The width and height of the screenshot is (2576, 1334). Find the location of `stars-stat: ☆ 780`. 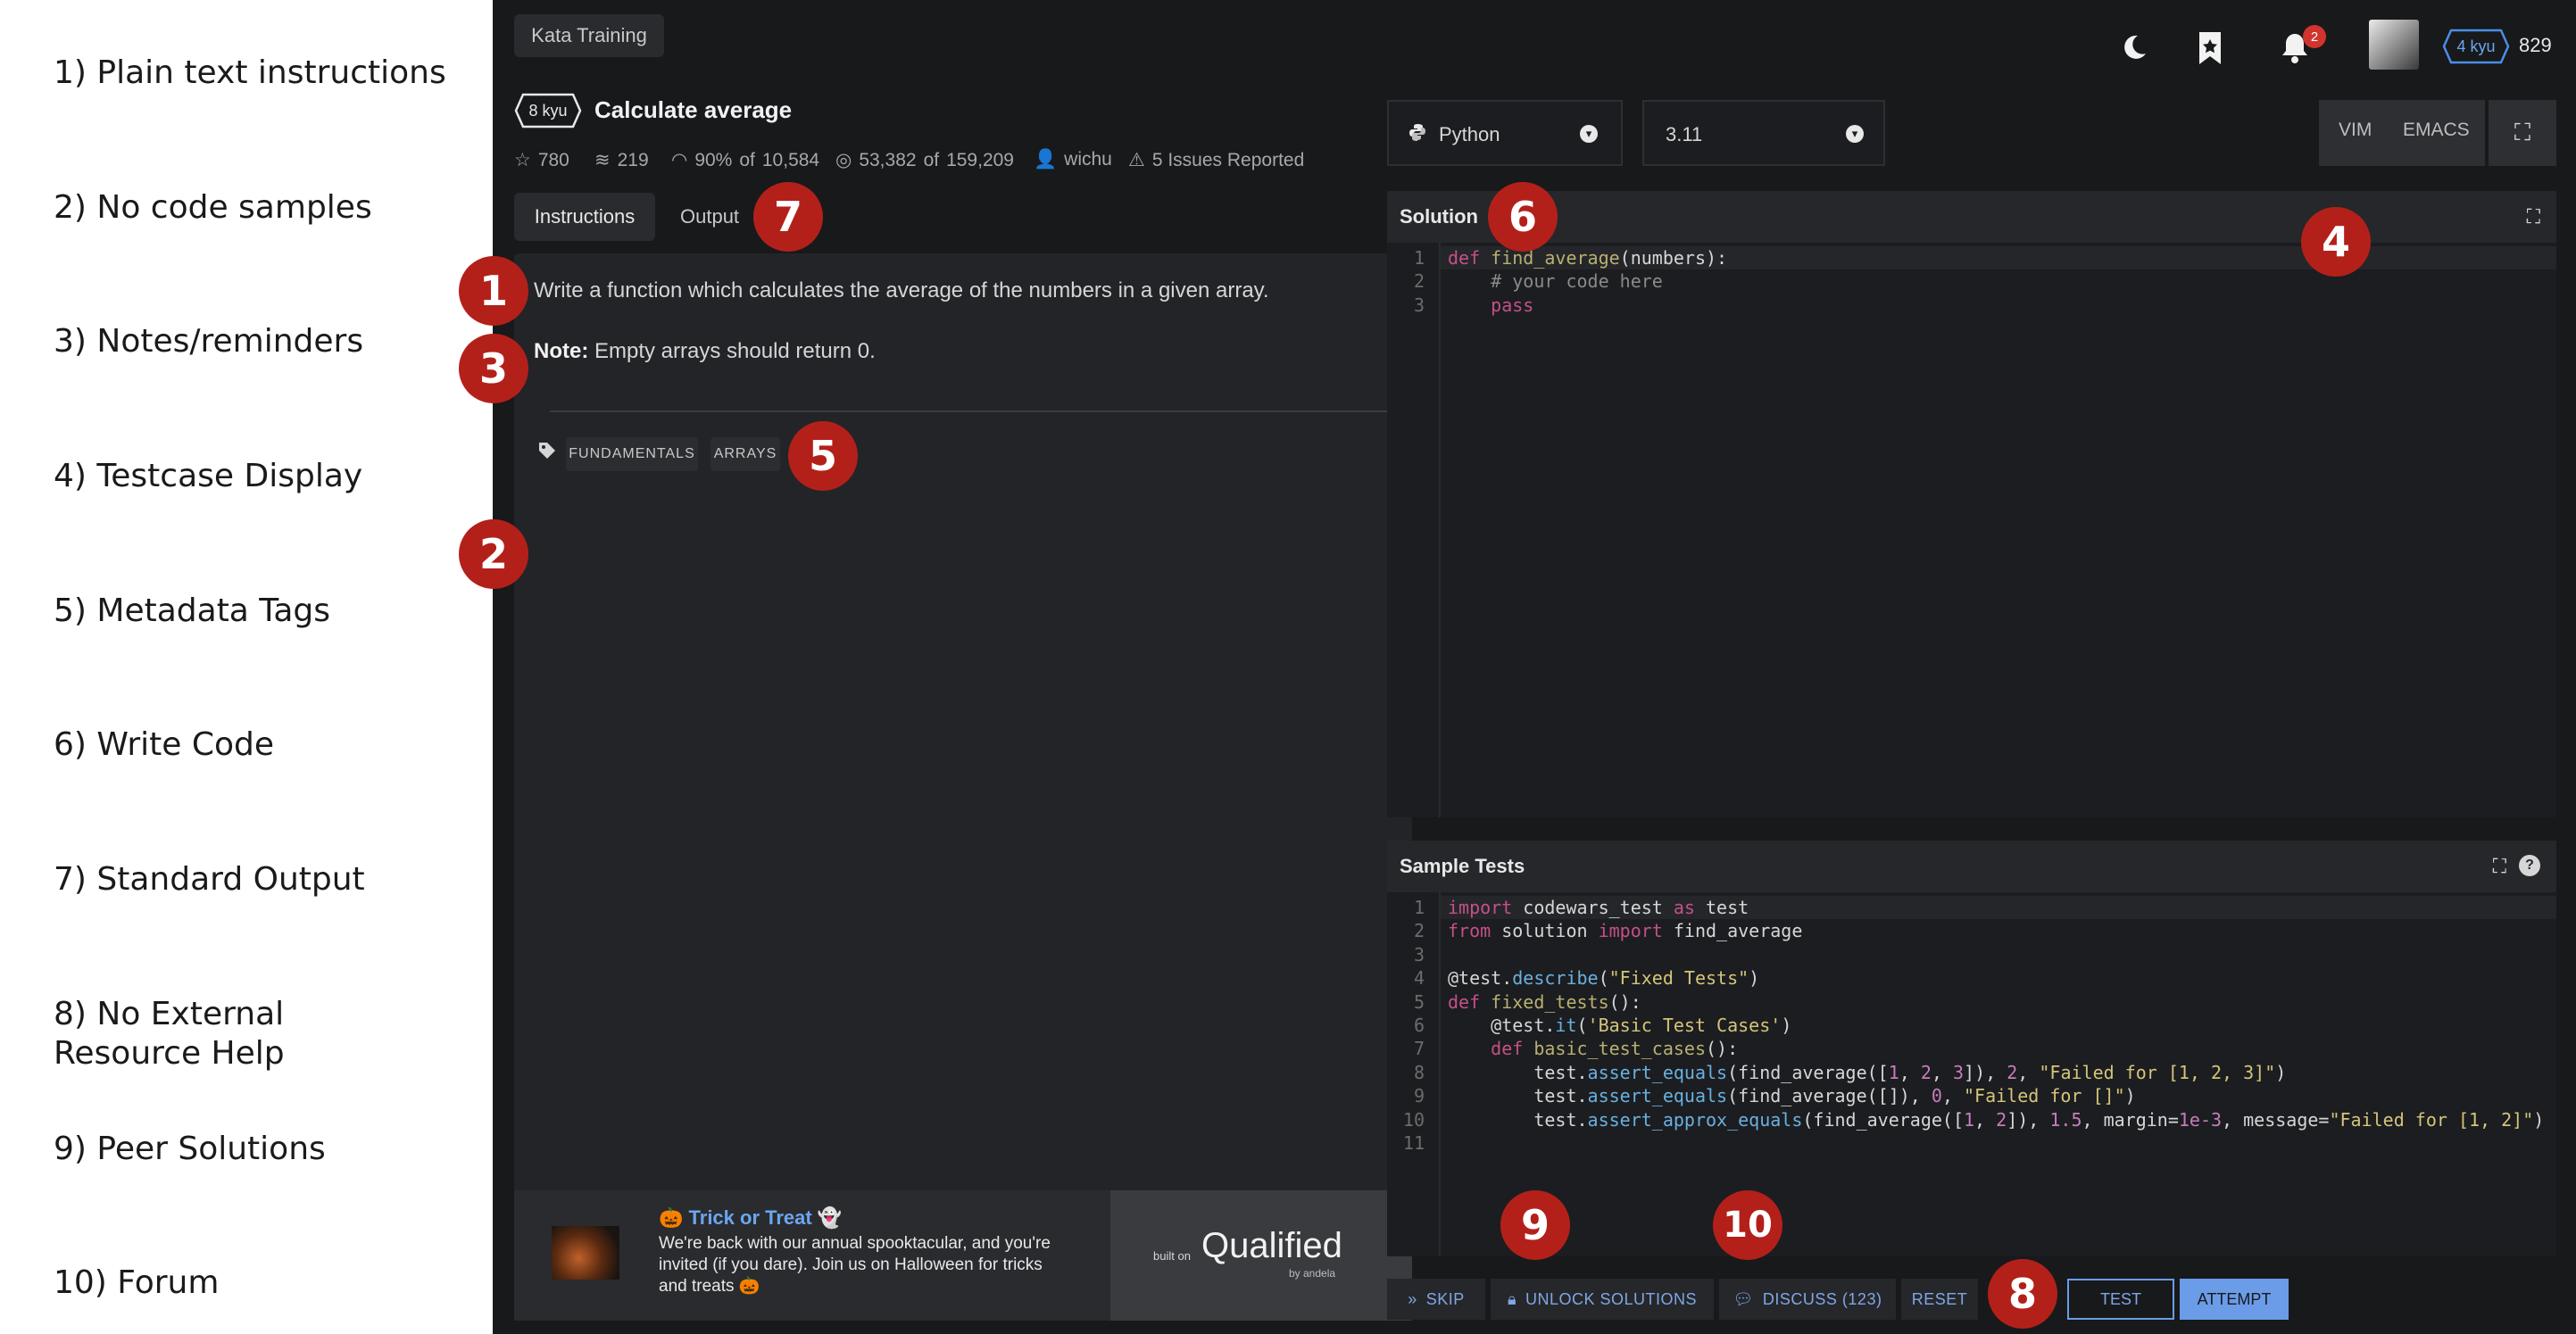

stars-stat: ☆ 780 is located at coordinates (541, 160).